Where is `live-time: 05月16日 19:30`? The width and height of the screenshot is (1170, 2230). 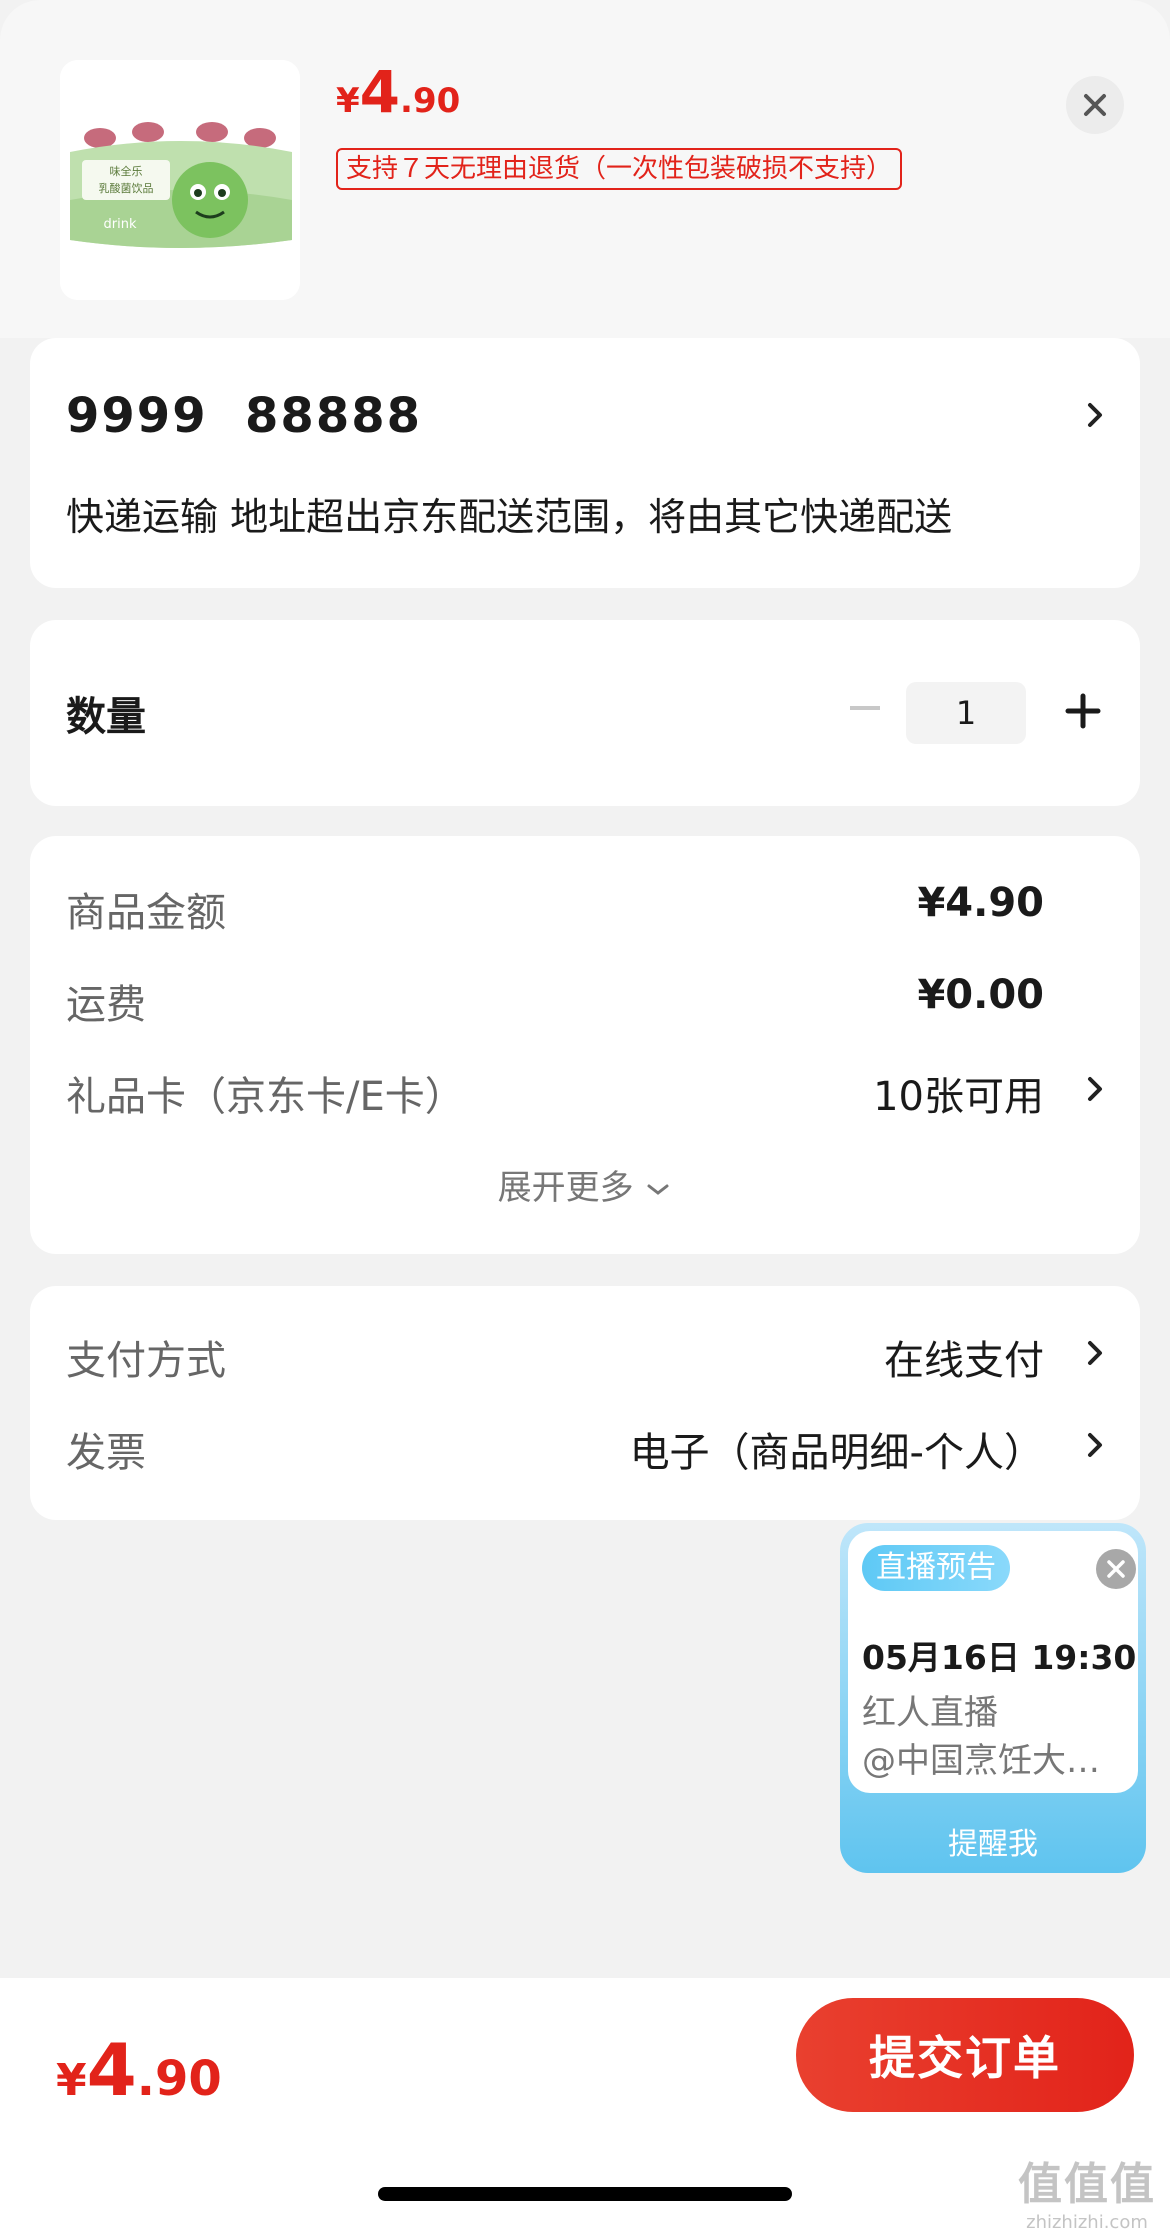
live-time: 05月16日 19:30 is located at coordinates (999, 1657).